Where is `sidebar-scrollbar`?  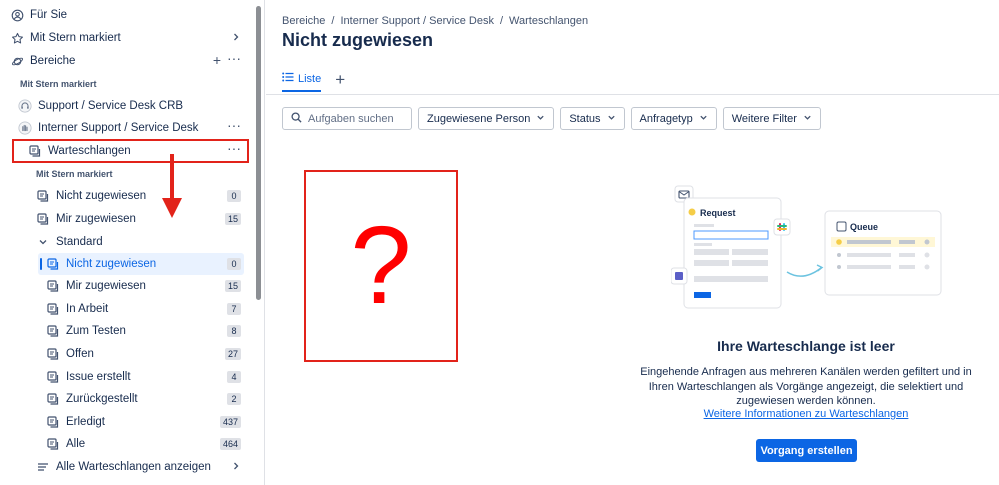 sidebar-scrollbar is located at coordinates (258, 153).